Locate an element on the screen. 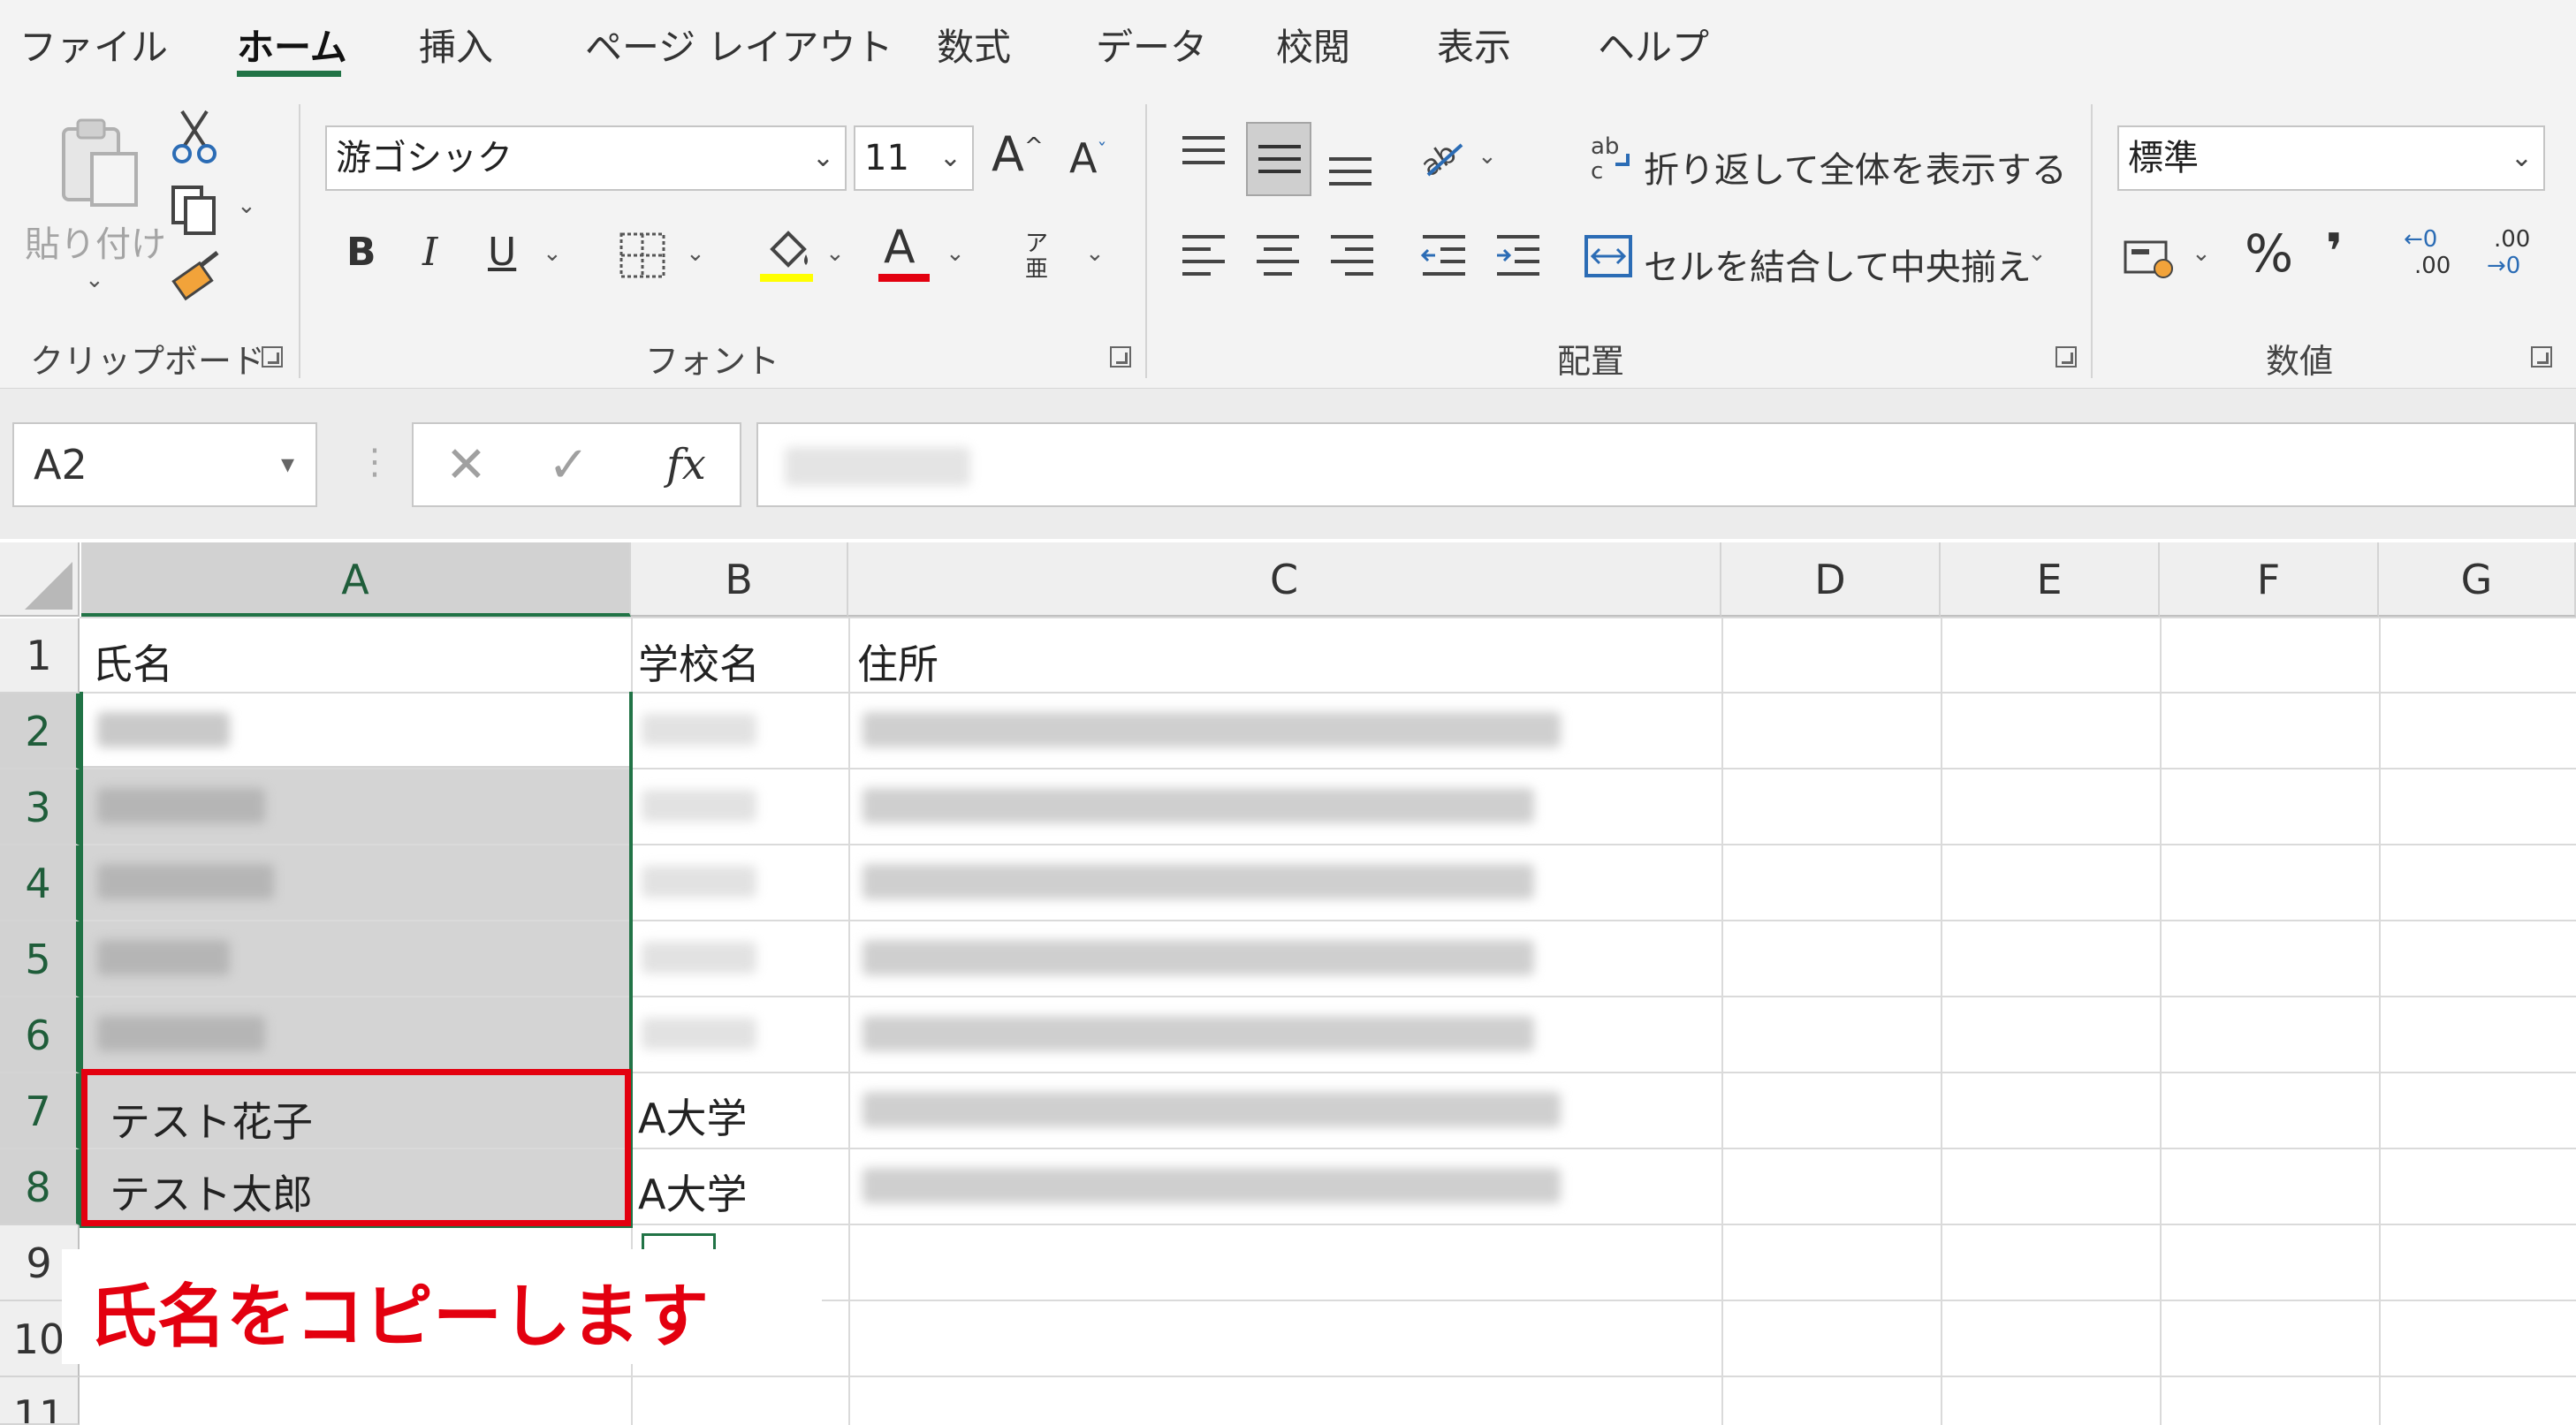 This screenshot has height=1425, width=2576. fill-color-dropdown-icon: ⌄ is located at coordinates (835, 254).